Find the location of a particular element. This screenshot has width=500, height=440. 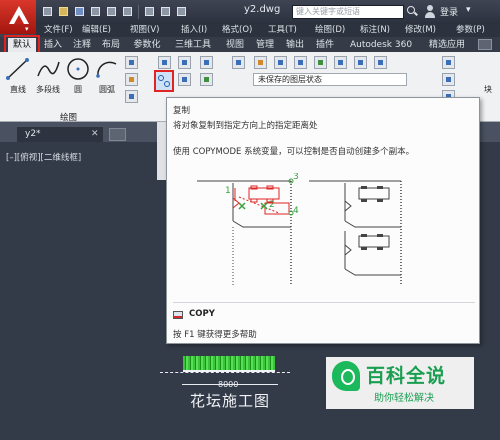

ribbon-options-icon is located at coordinates (485, 44).